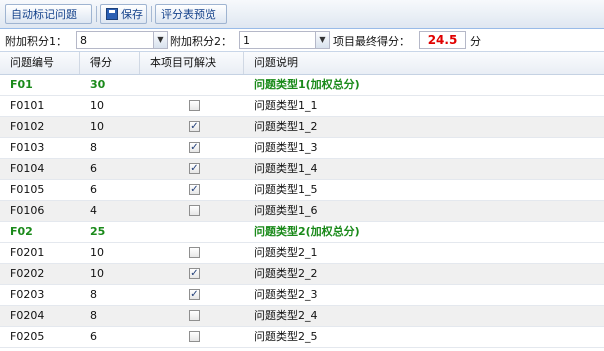 This screenshot has height=351, width=604. Describe the element at coordinates (110, 63) in the screenshot. I see `column-header-score: 得分` at that location.